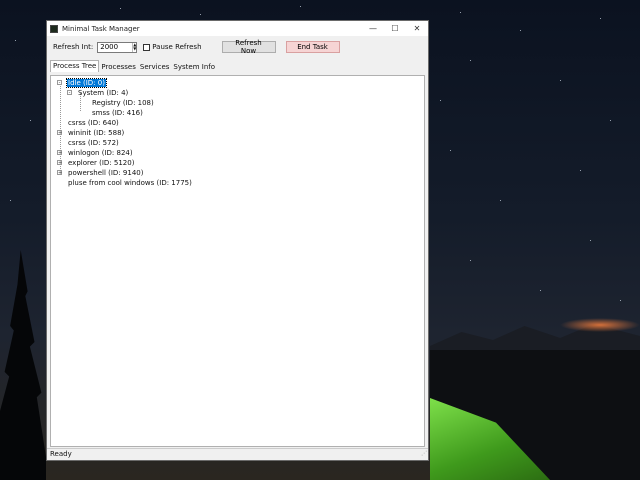 This screenshot has width=640, height=480. Describe the element at coordinates (54, 28) in the screenshot. I see `app-icon` at that location.